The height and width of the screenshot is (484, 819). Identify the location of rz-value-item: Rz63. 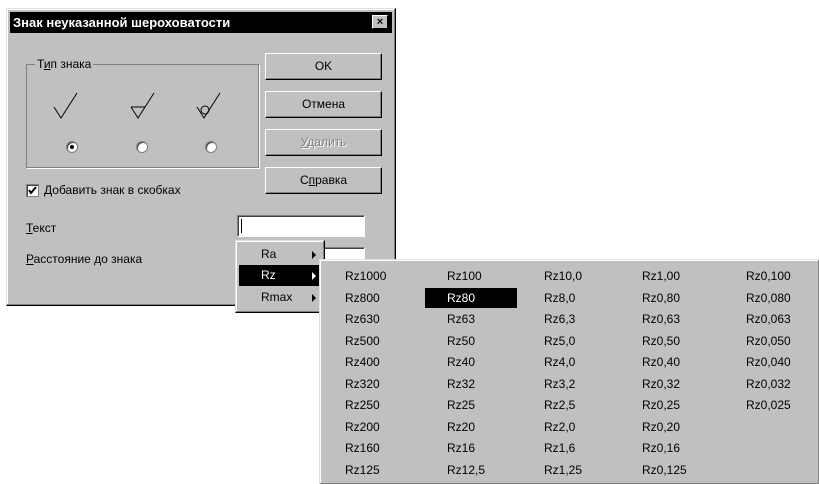
(493, 319).